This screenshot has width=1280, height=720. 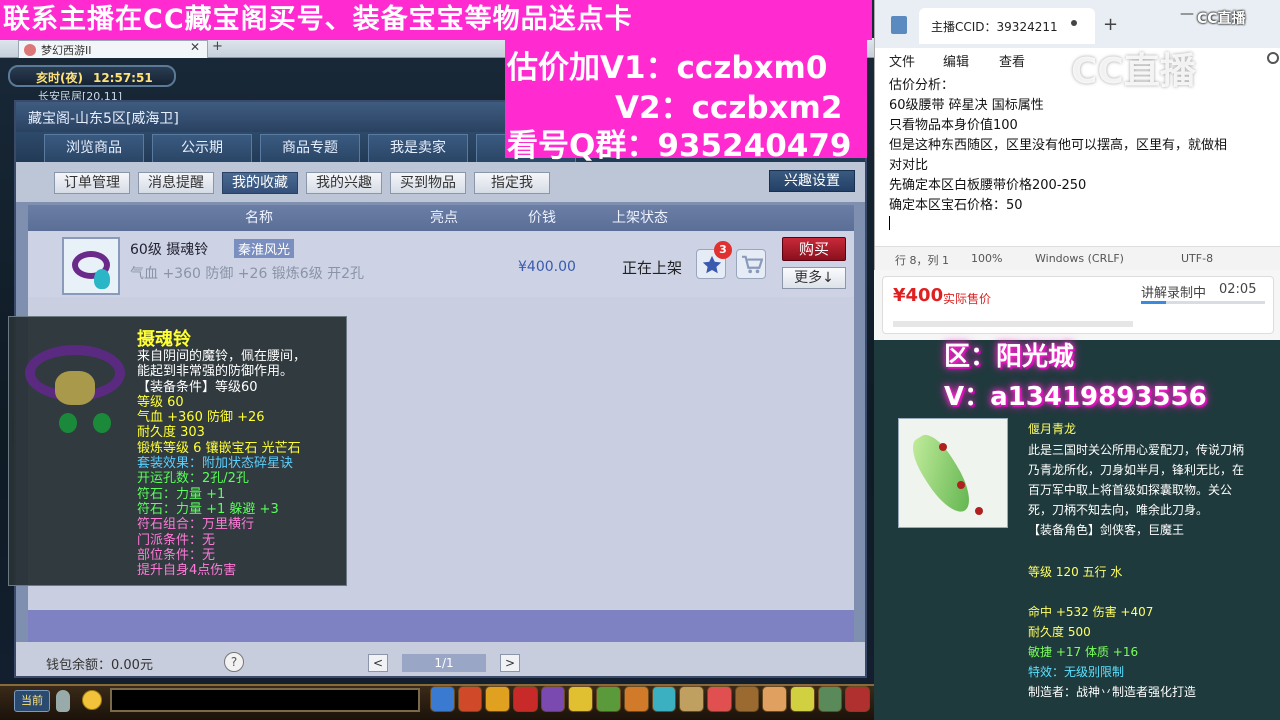 What do you see at coordinates (91, 266) in the screenshot?
I see `item-thumbnail` at bounding box center [91, 266].